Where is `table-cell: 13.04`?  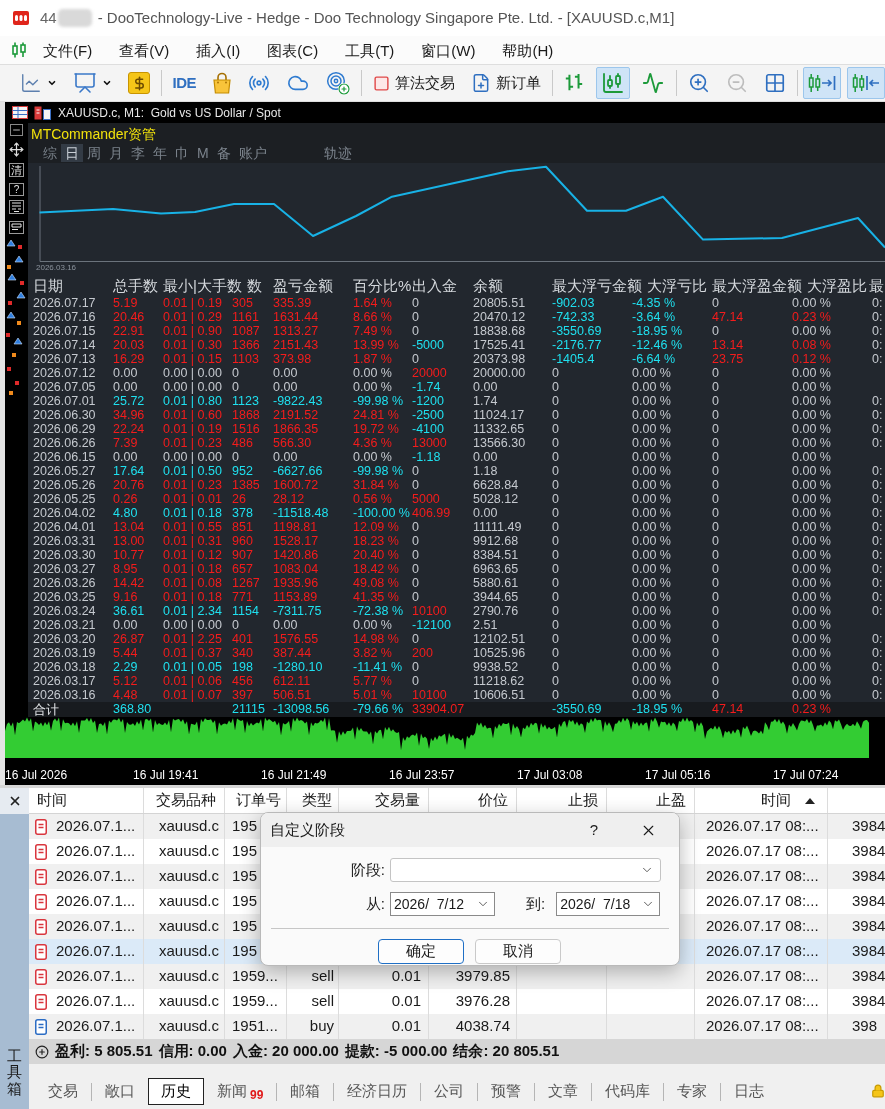
table-cell: 13.04 is located at coordinates (129, 527).